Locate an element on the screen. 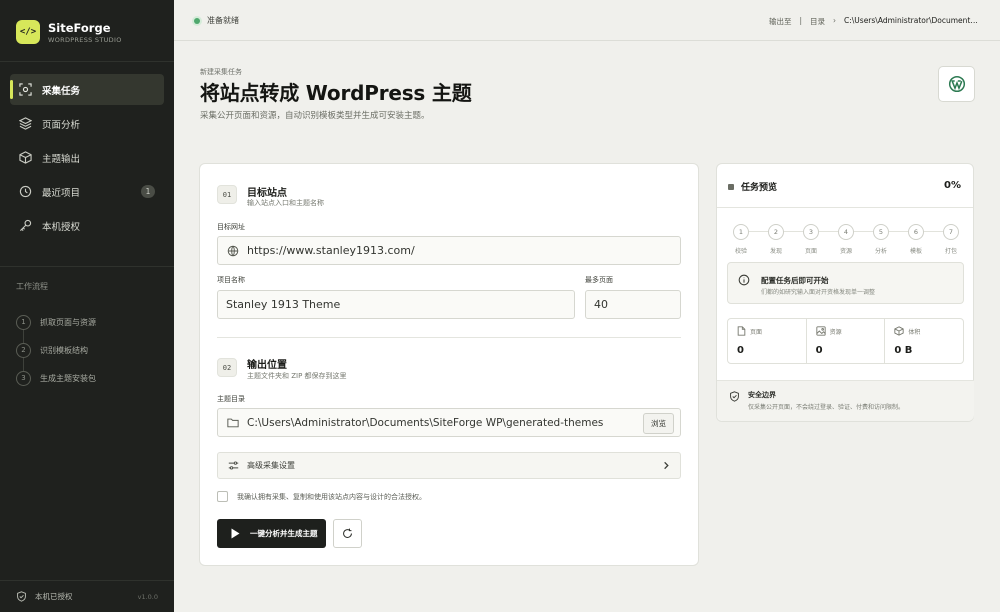 Image resolution: width=1000 pixels, height=612 pixels. brand: </> SiteForge WORDPRESS STUDIO is located at coordinates (69, 32).